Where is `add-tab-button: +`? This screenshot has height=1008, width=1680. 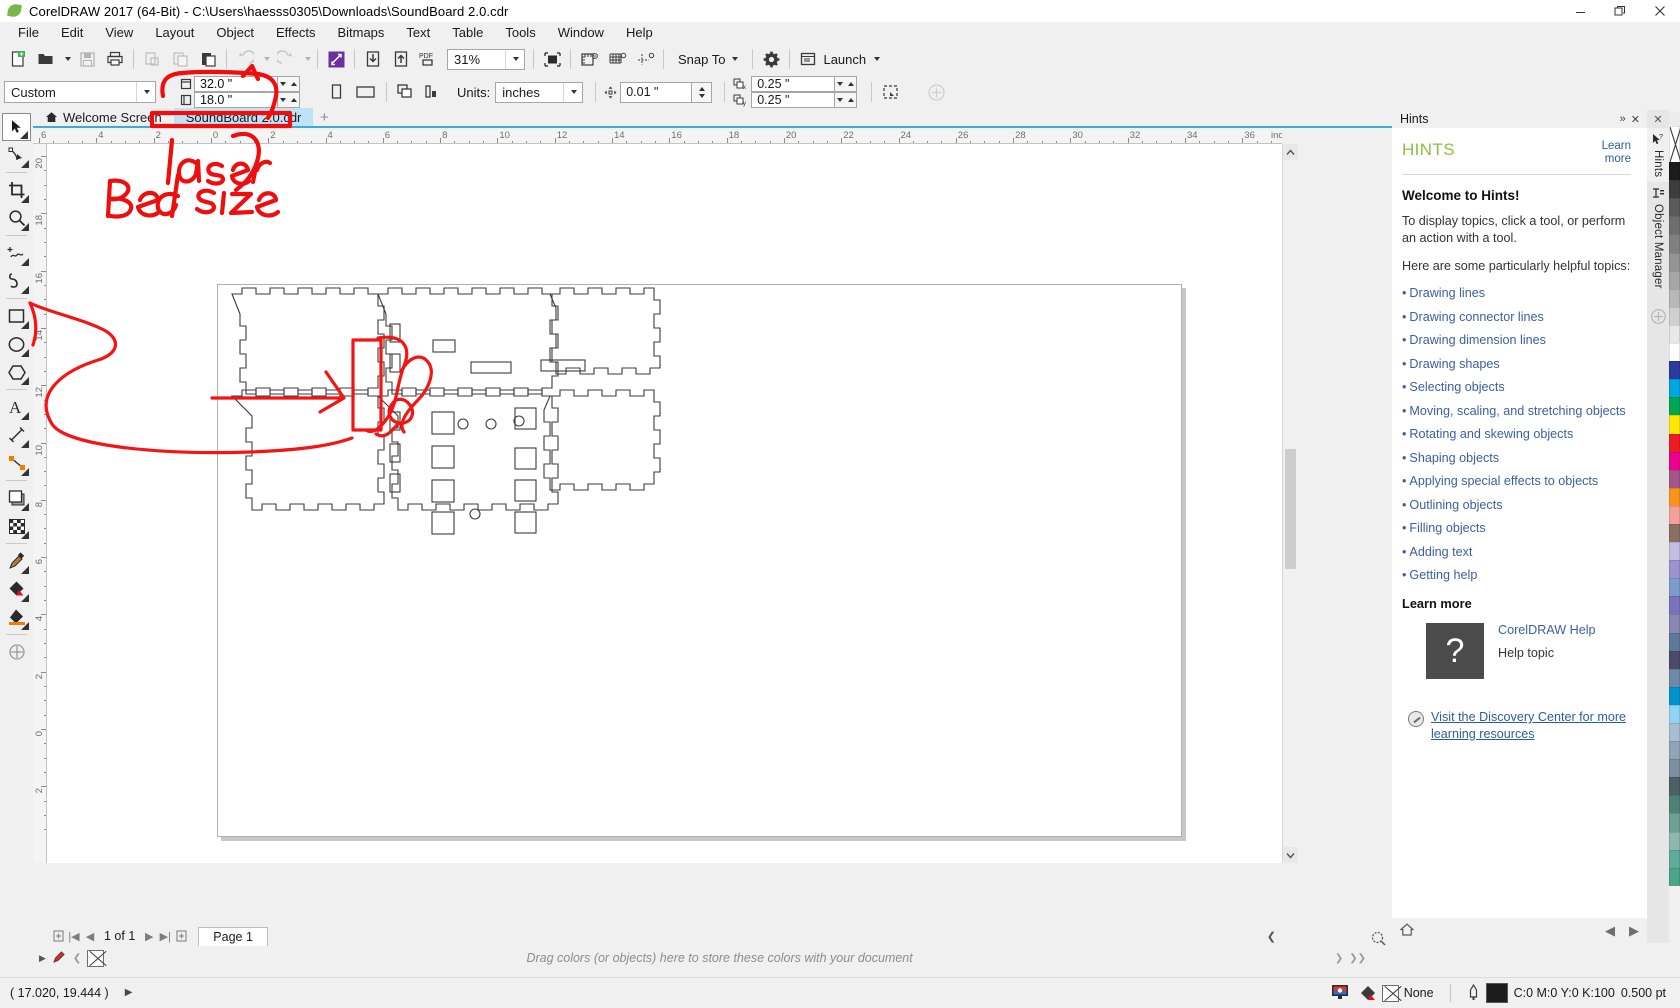 add-tab-button: + is located at coordinates (324, 117).